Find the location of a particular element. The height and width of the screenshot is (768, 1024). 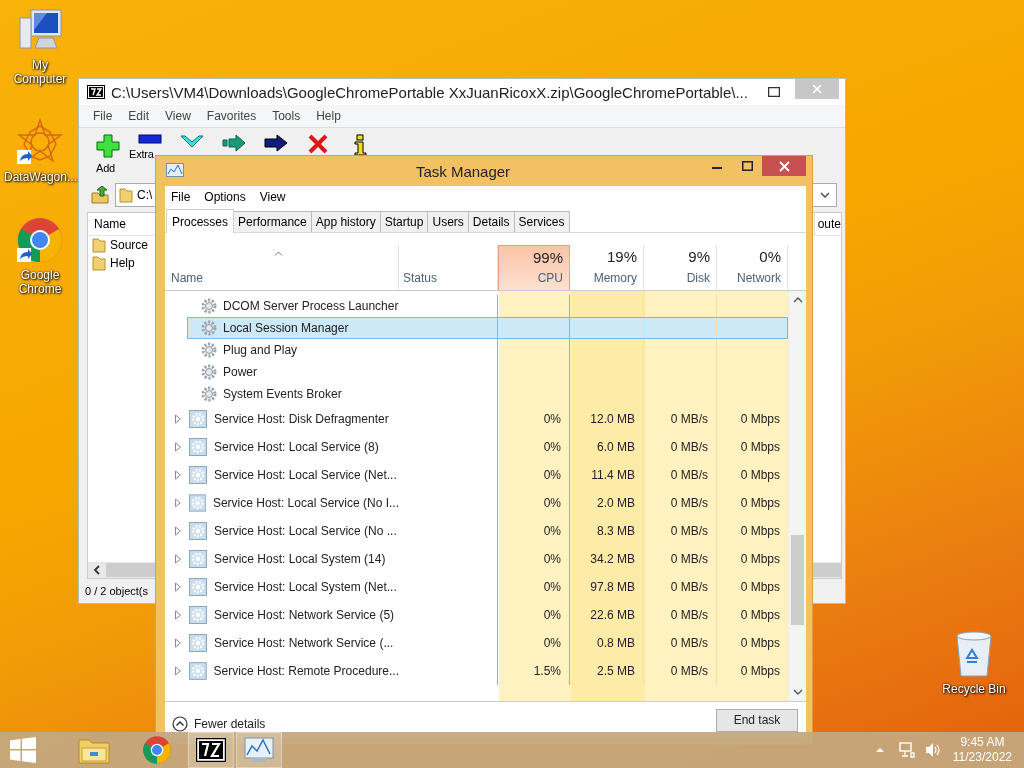

toolbar-label: Extra is located at coordinates (141, 154).